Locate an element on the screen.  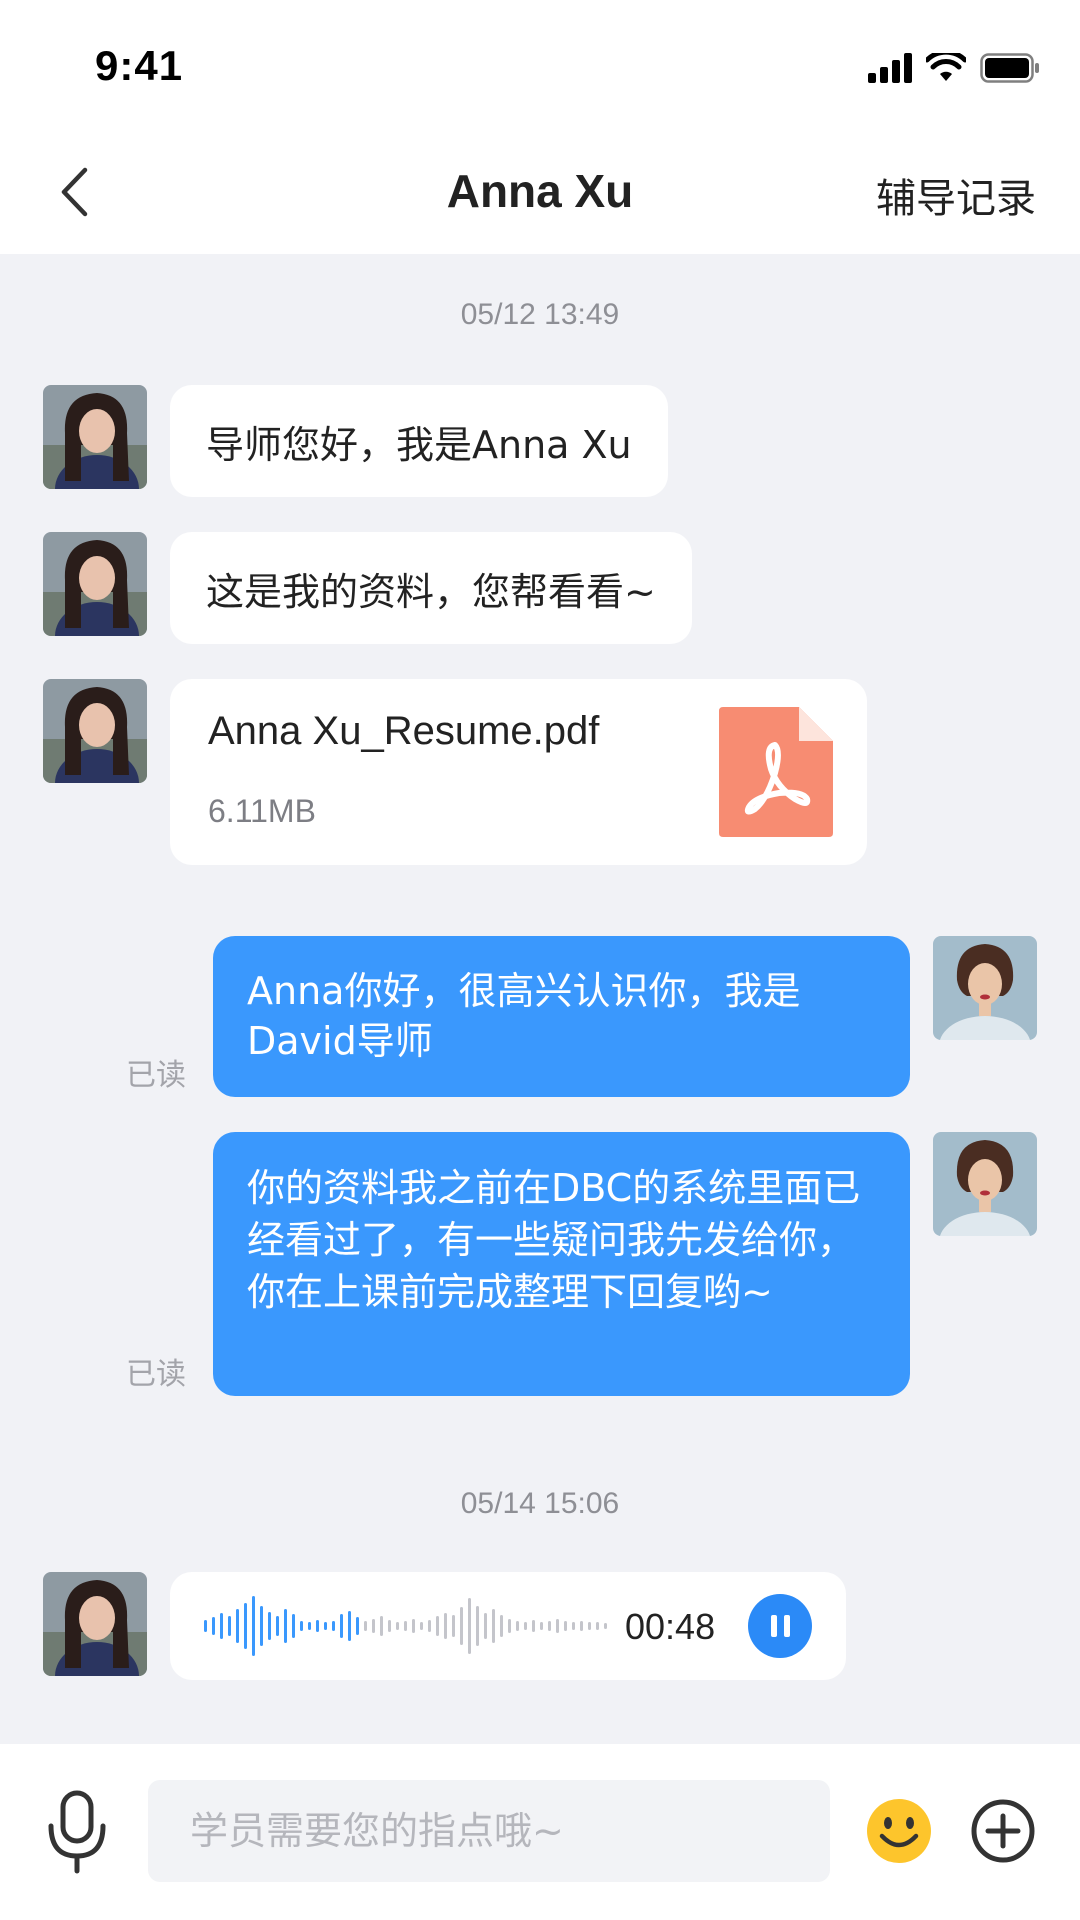
signal-icon is located at coordinates (890, 68).